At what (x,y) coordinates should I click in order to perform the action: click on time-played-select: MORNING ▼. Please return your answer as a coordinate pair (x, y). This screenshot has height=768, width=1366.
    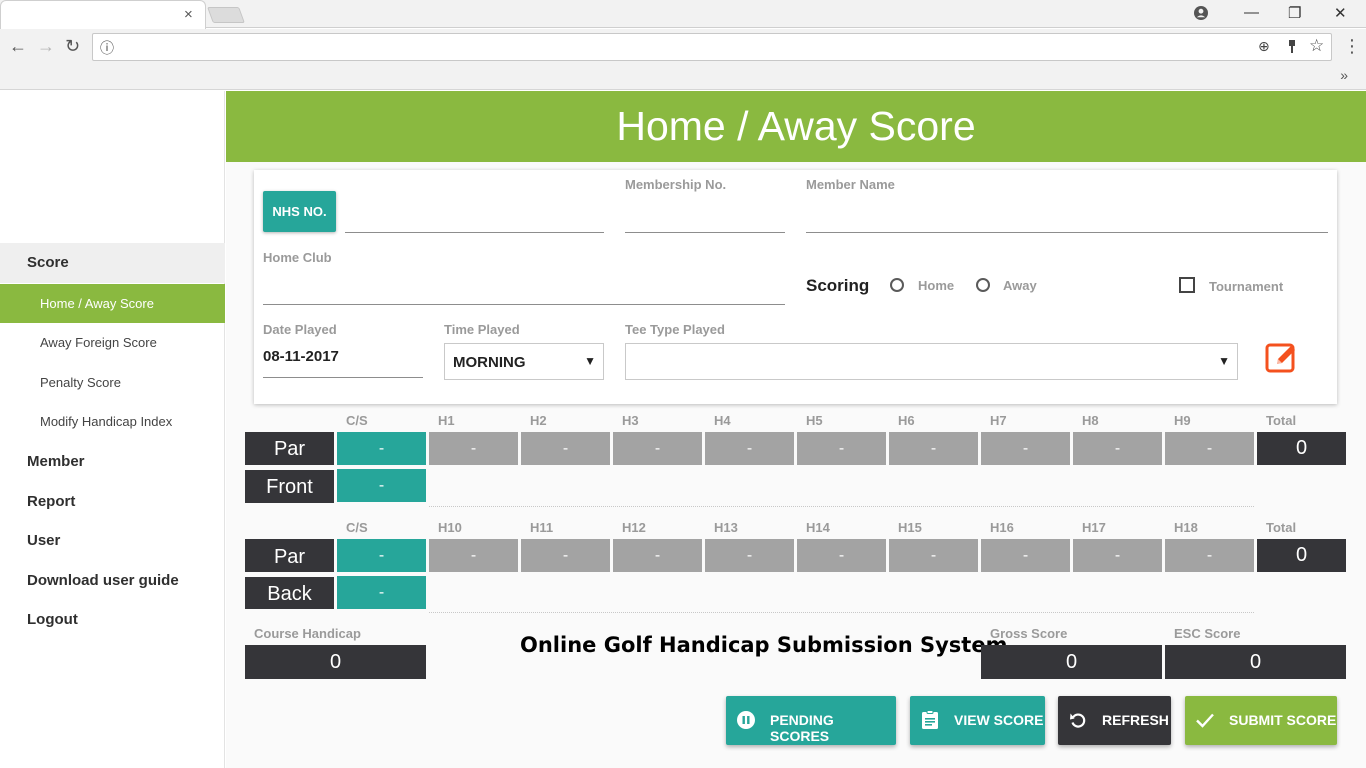
    Looking at the image, I should click on (524, 361).